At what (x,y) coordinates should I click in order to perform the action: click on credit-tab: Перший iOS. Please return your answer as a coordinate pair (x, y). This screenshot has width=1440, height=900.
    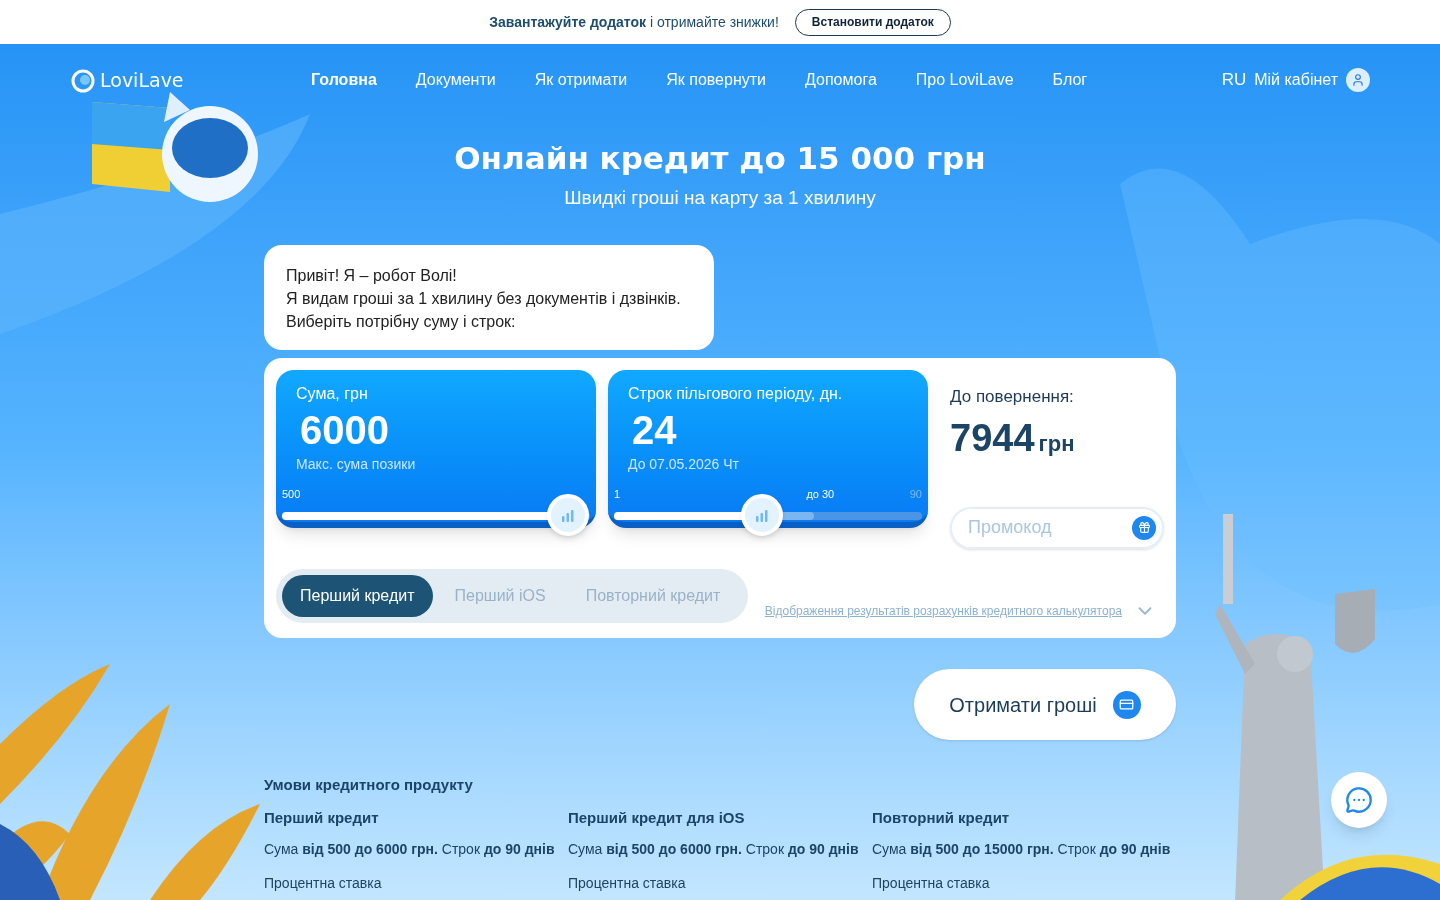
    Looking at the image, I should click on (500, 595).